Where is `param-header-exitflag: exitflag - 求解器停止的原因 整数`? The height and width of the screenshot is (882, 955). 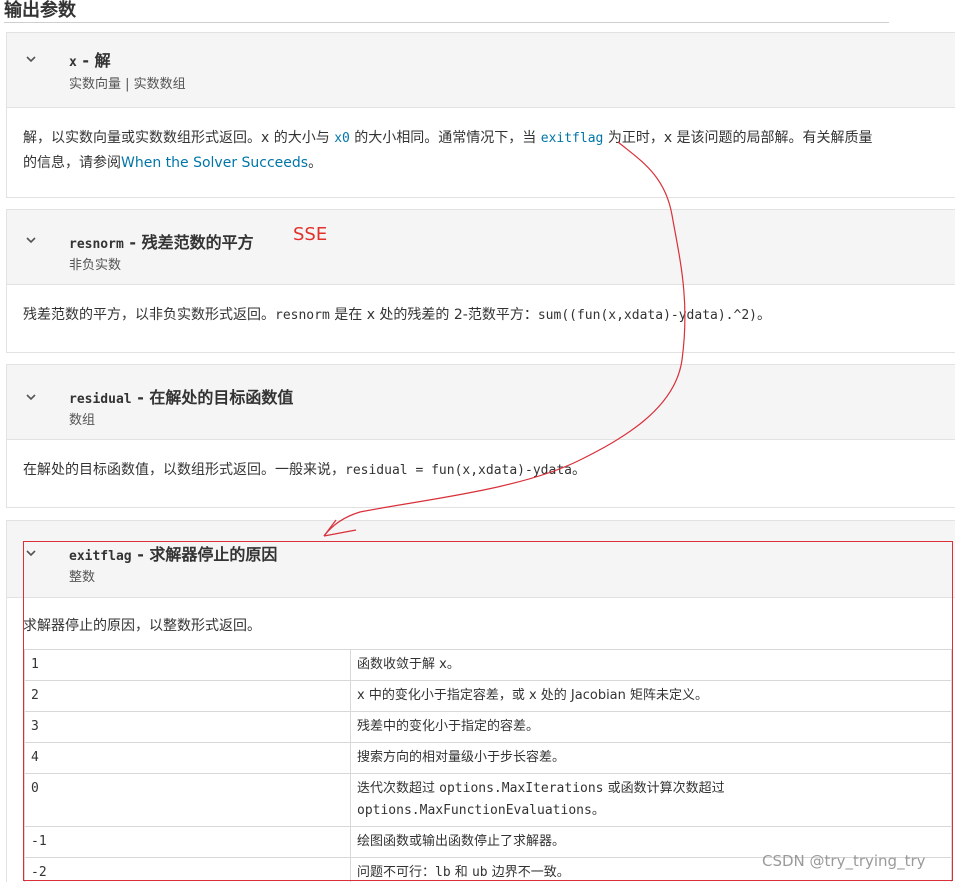 param-header-exitflag: exitflag - 求解器停止的原因 整数 is located at coordinates (481, 559).